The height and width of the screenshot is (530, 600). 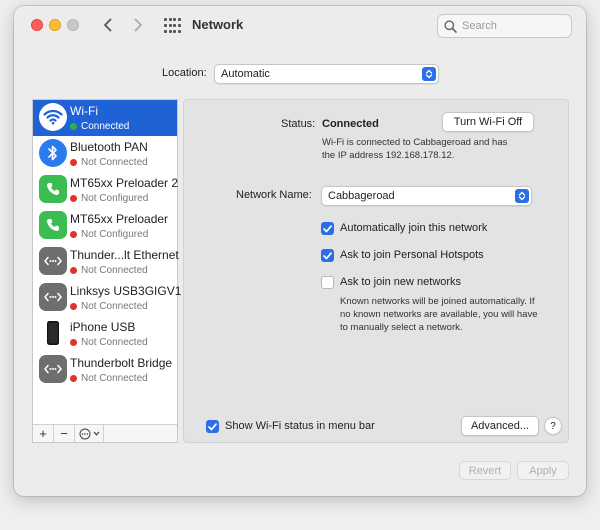 I want to click on show-wifi-status-checkbox, so click(x=212, y=426).